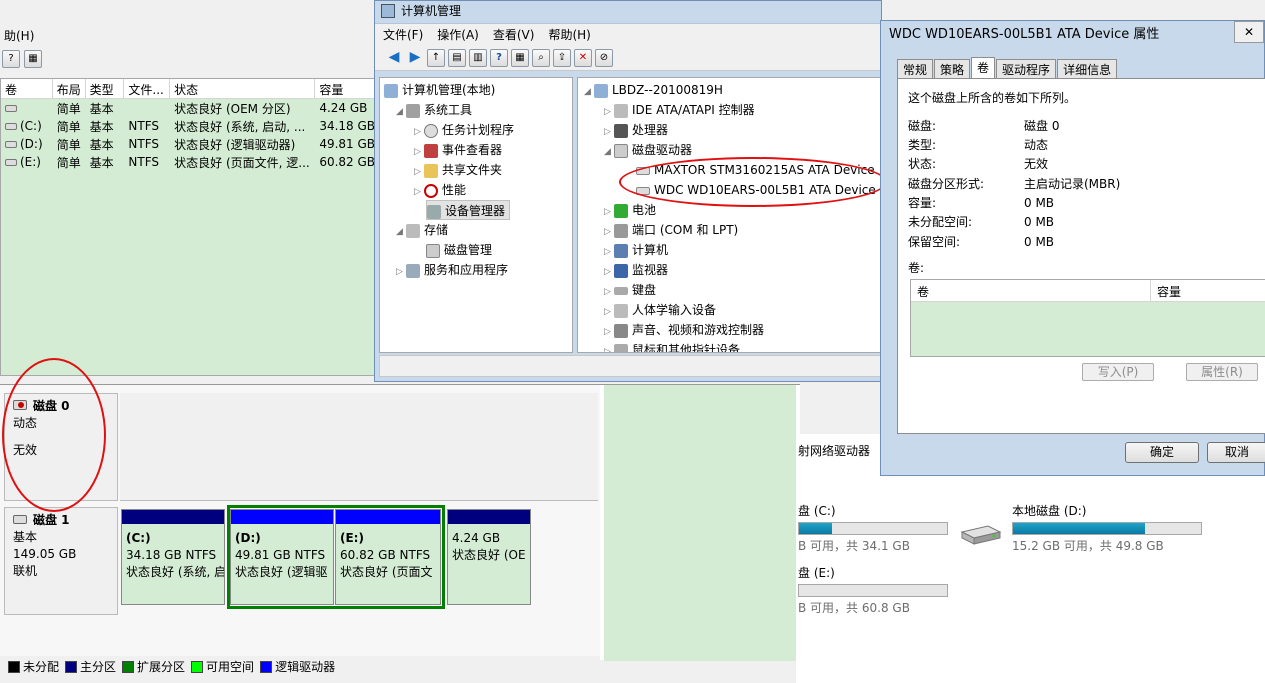 The height and width of the screenshot is (683, 1265). Describe the element at coordinates (834, 450) in the screenshot. I see `network-drive-label: 射网络驱动器` at that location.